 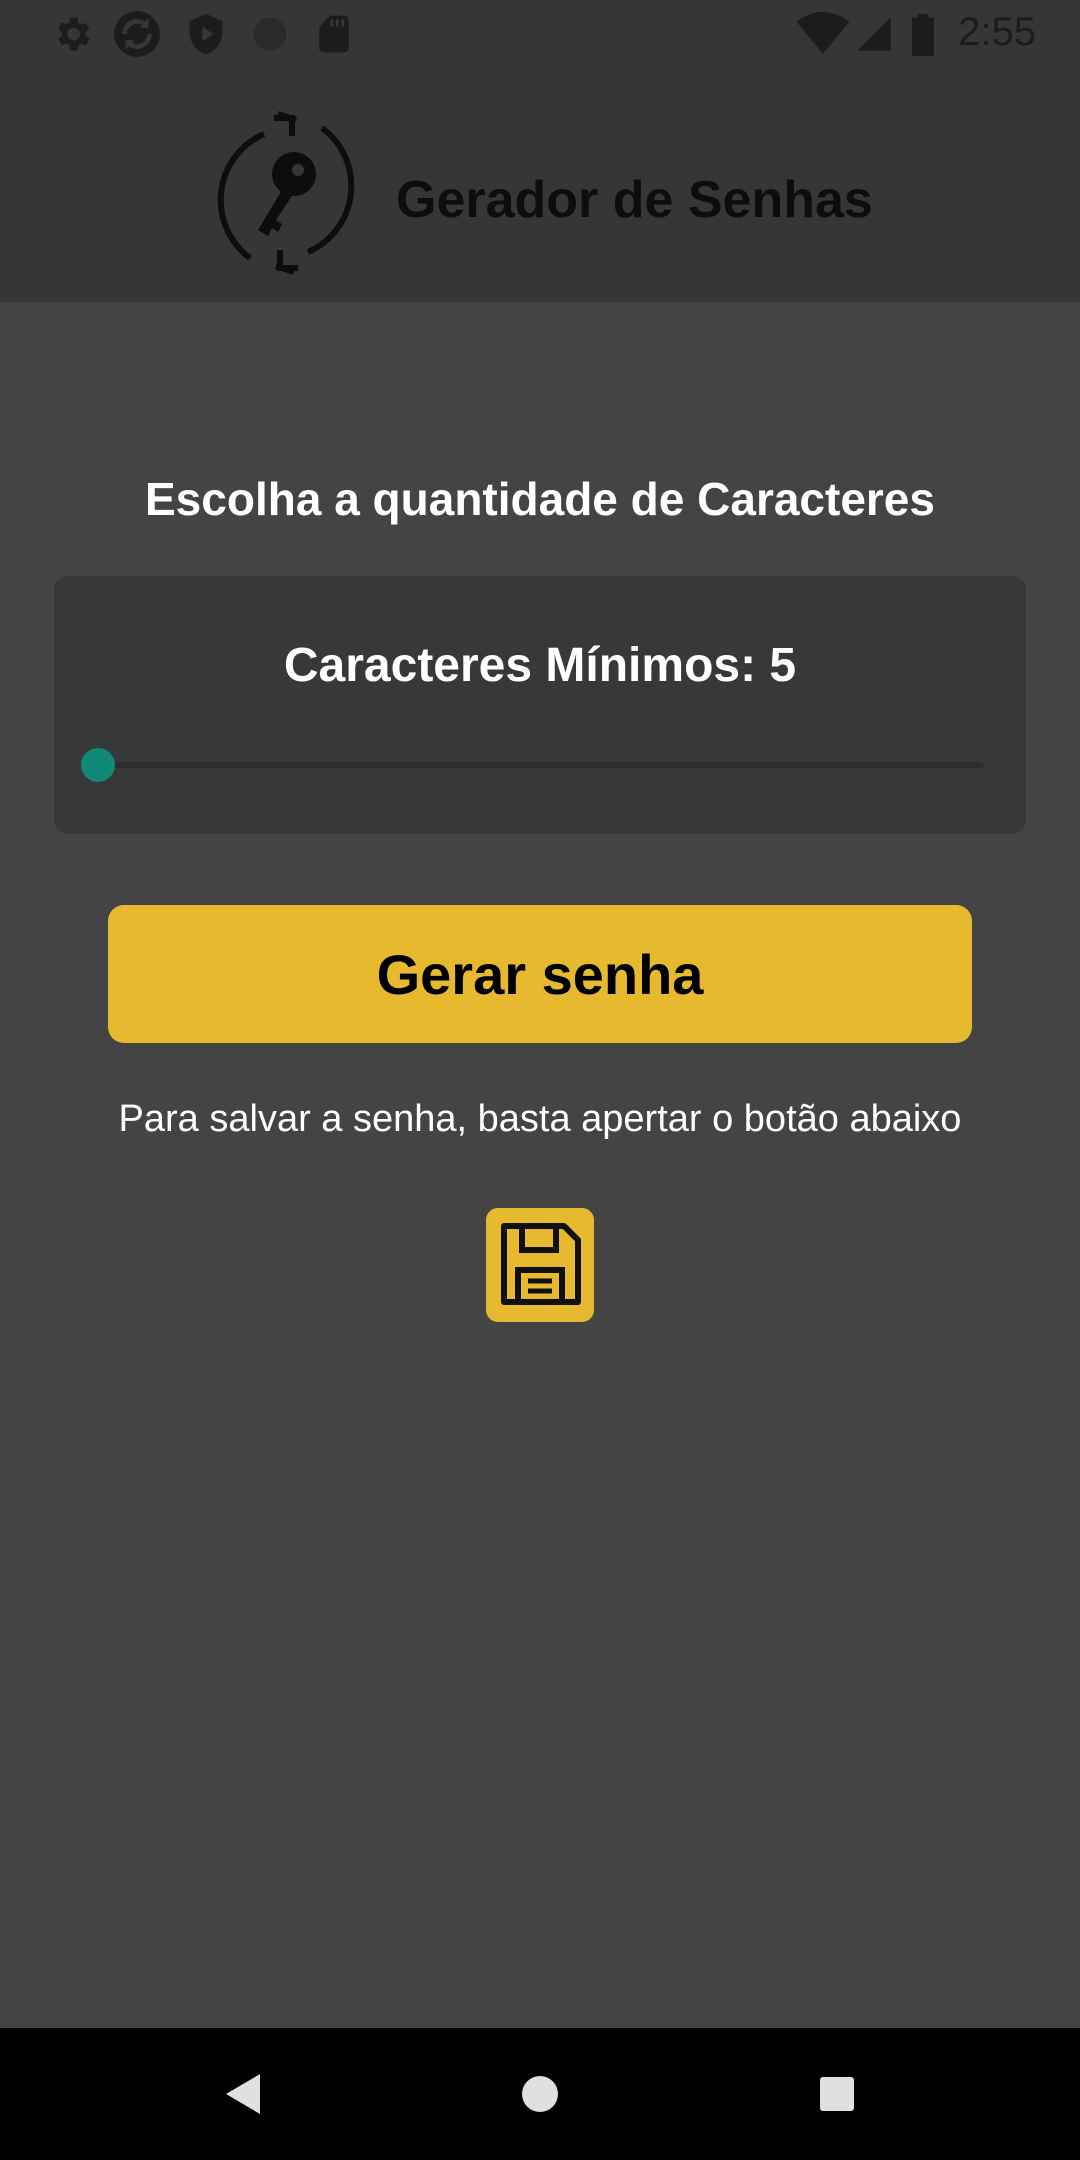 What do you see at coordinates (540, 665) in the screenshot?
I see `slider-label: Caracteres Mínimos: 5` at bounding box center [540, 665].